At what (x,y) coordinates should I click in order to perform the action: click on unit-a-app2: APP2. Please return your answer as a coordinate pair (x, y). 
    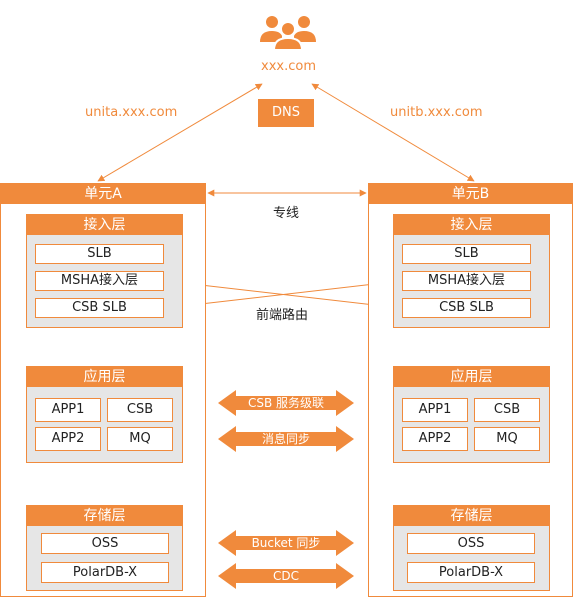
    Looking at the image, I should click on (68, 439).